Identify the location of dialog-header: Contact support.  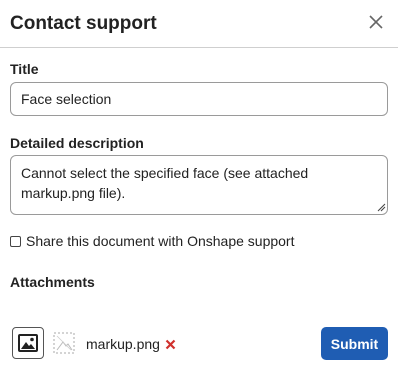
(199, 24).